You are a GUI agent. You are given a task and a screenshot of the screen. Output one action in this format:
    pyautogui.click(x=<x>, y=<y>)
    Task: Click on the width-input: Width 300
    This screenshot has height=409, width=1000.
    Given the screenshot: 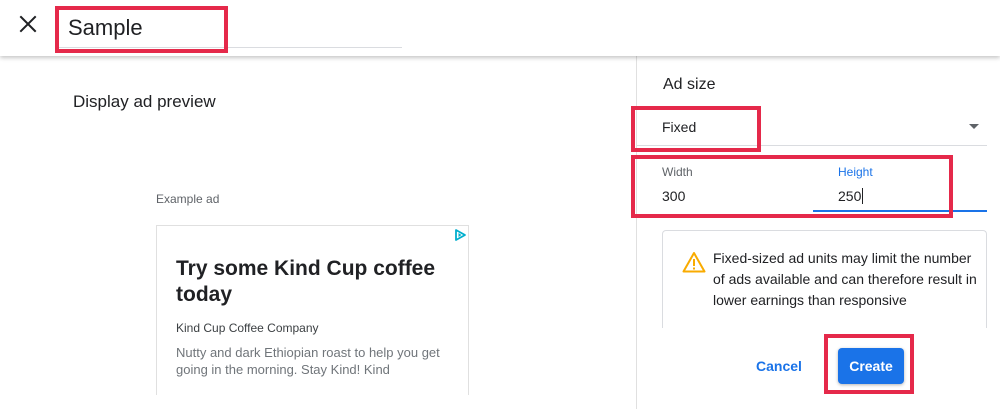 What is the action you would take?
    pyautogui.click(x=724, y=185)
    